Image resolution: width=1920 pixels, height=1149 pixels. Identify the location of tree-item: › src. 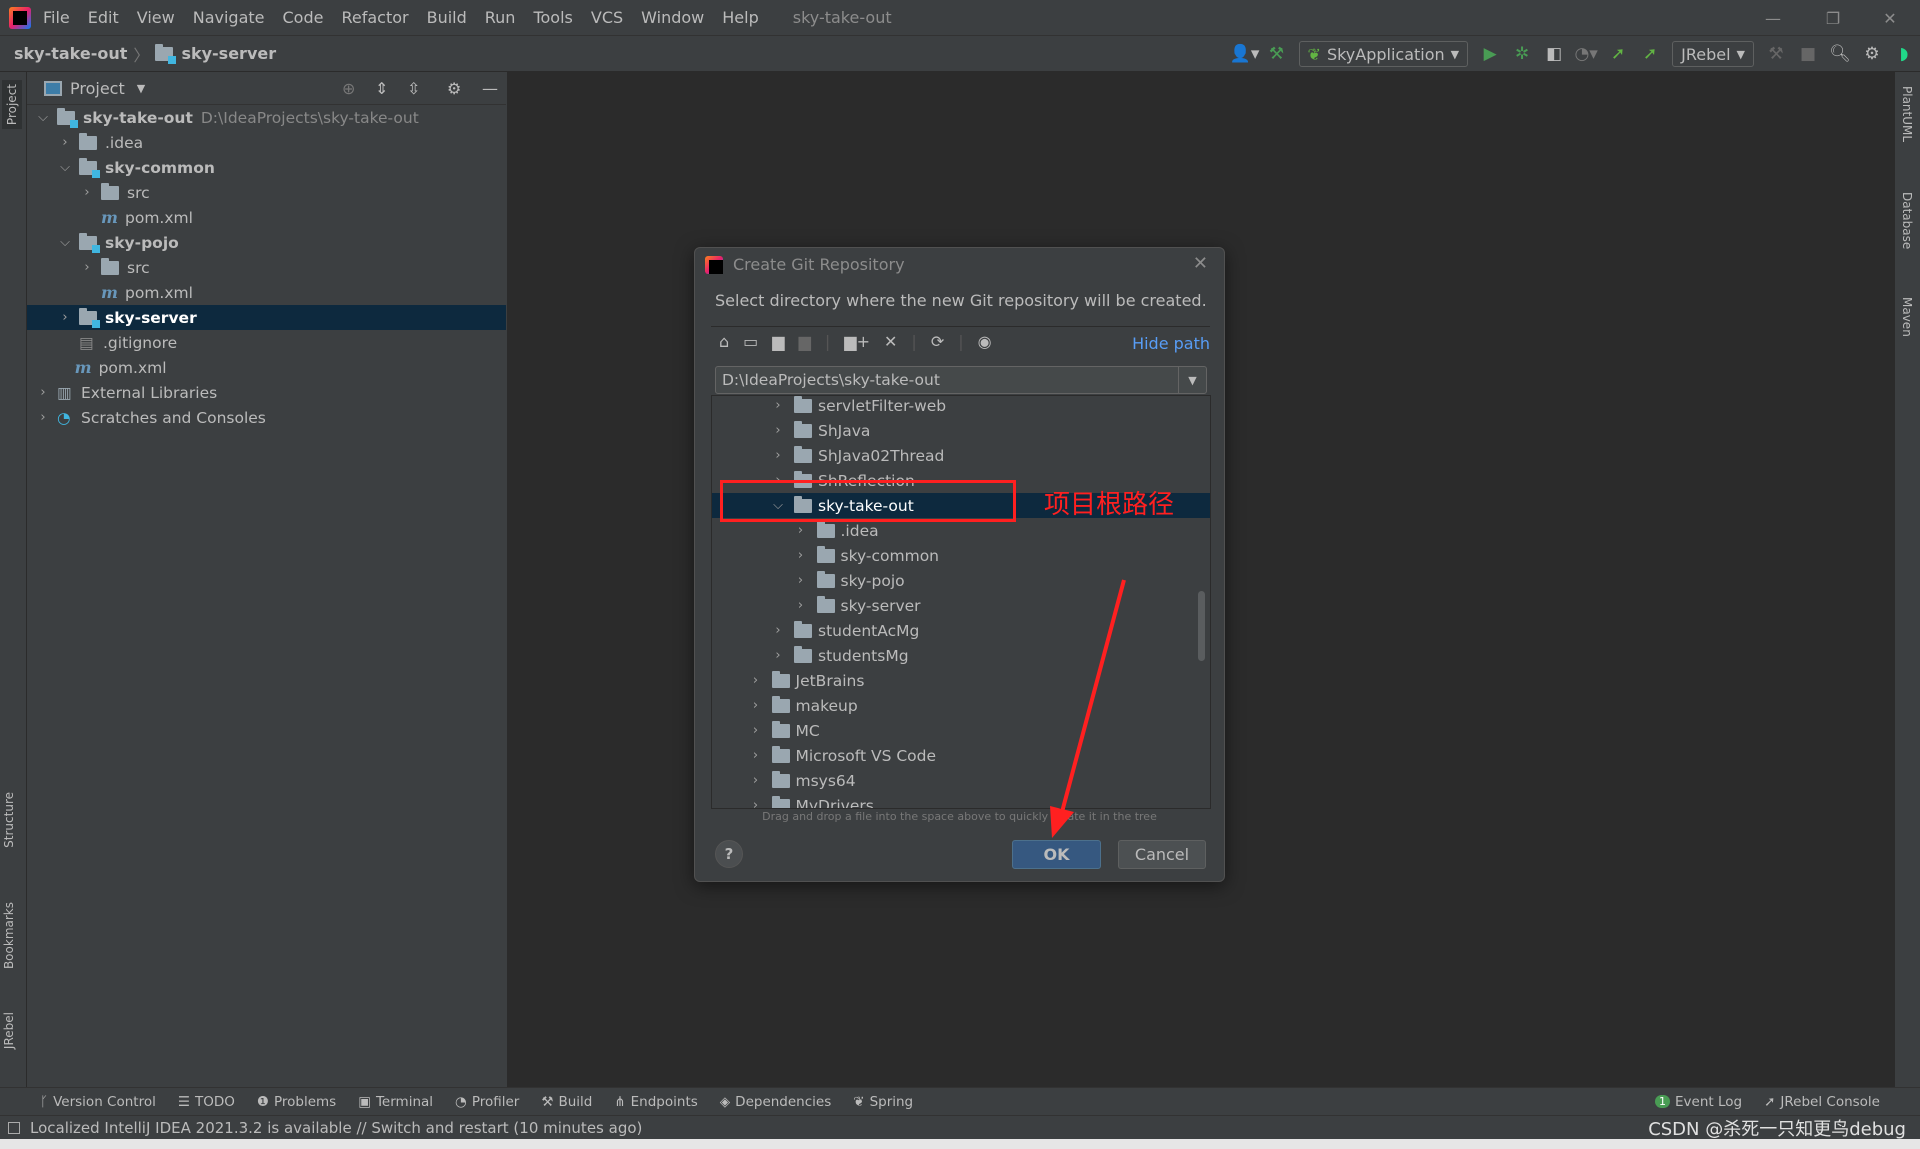
(266, 267).